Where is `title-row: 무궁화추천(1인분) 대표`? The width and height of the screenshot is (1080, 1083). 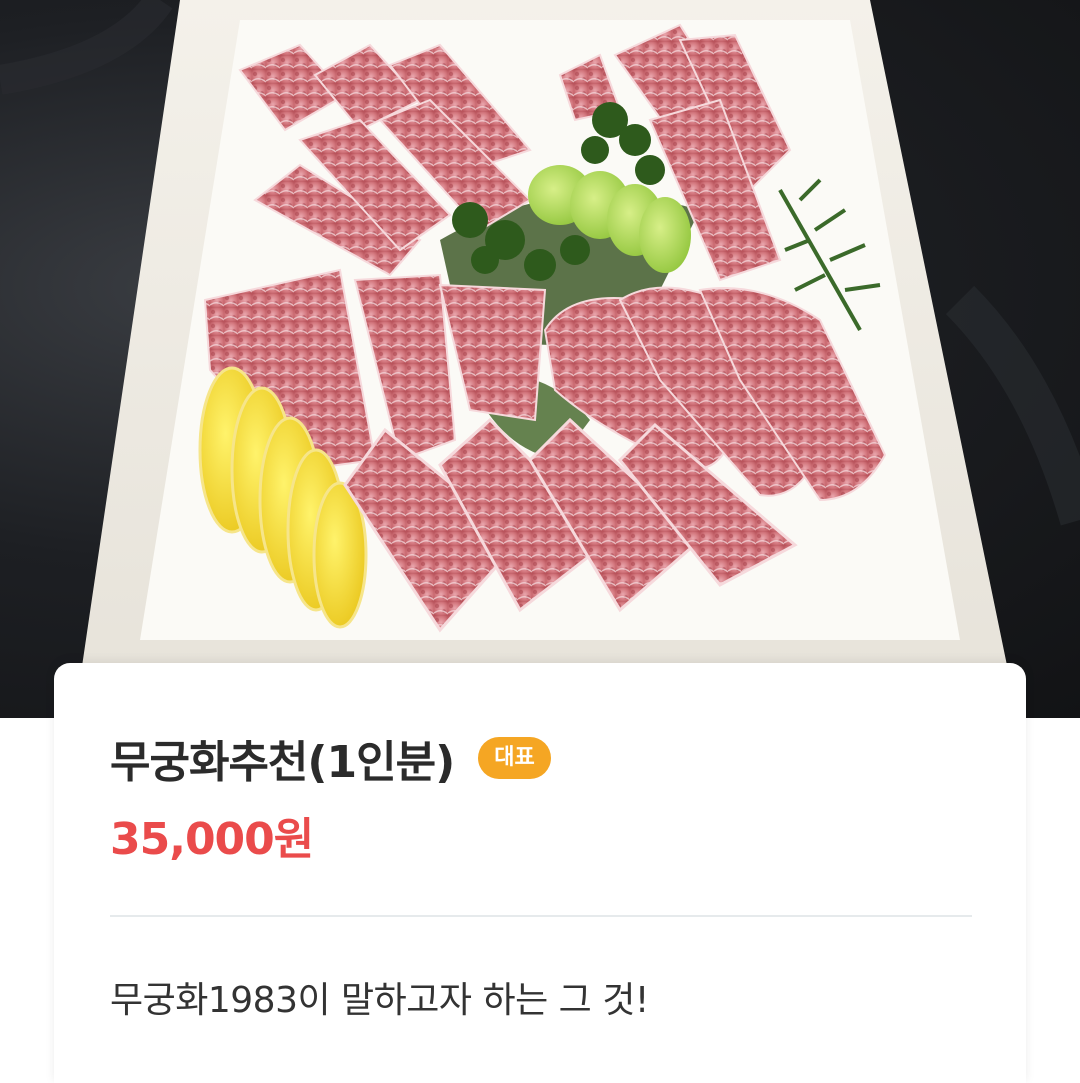 title-row: 무궁화추천(1인분) 대표 is located at coordinates (330, 758).